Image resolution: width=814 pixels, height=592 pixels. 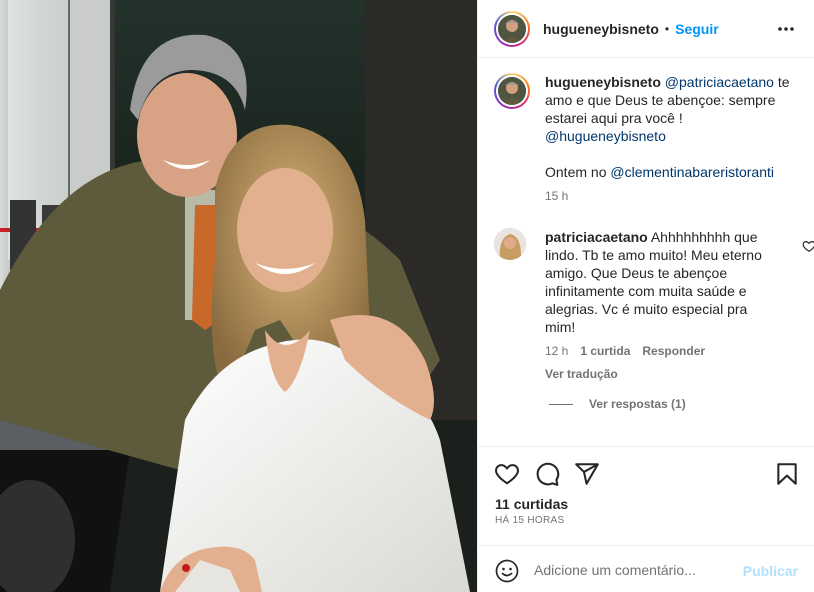 I want to click on comment-author-avatar, so click(x=510, y=244).